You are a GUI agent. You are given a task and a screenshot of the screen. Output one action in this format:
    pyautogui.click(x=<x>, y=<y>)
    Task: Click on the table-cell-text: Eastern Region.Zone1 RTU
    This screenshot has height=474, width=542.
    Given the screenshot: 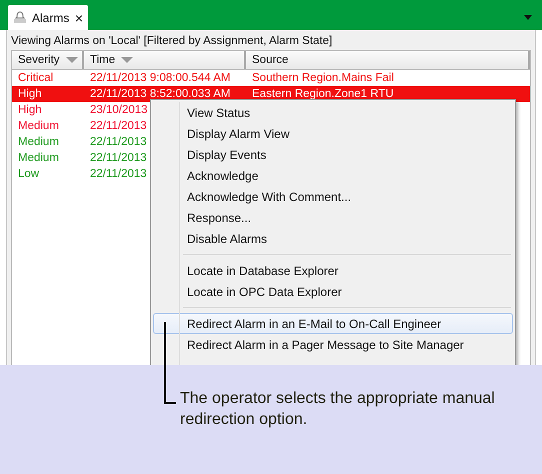 What is the action you would take?
    pyautogui.click(x=323, y=94)
    